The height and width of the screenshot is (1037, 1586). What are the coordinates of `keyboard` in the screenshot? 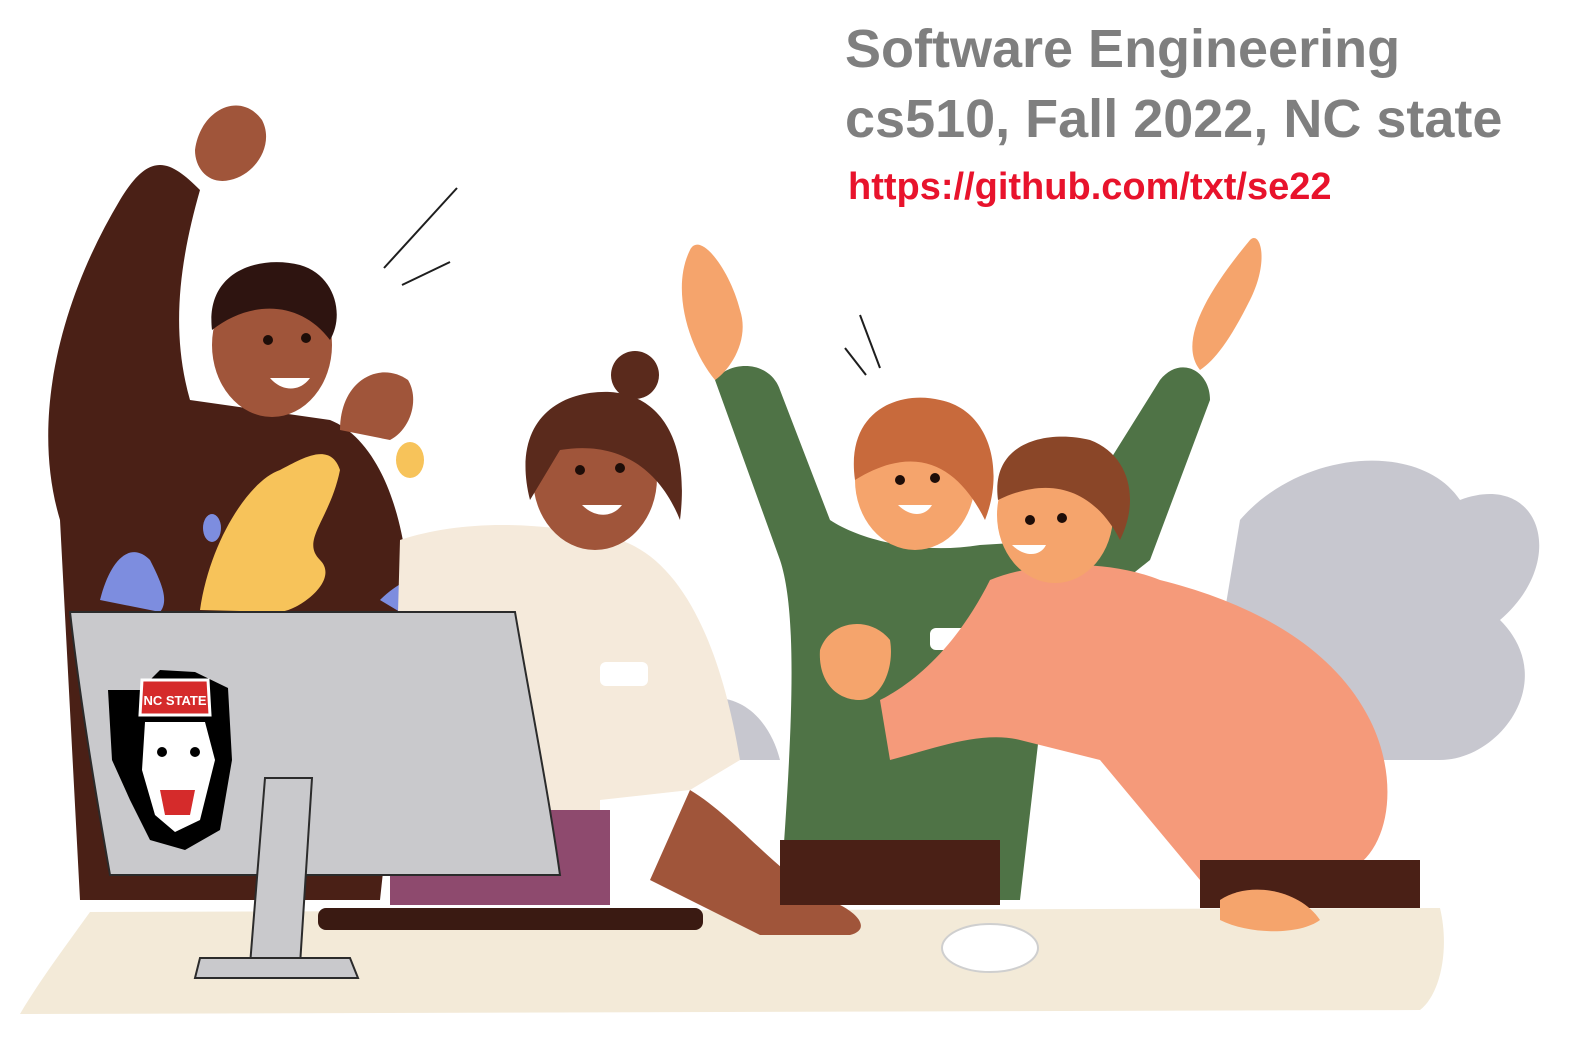 It's located at (510, 919).